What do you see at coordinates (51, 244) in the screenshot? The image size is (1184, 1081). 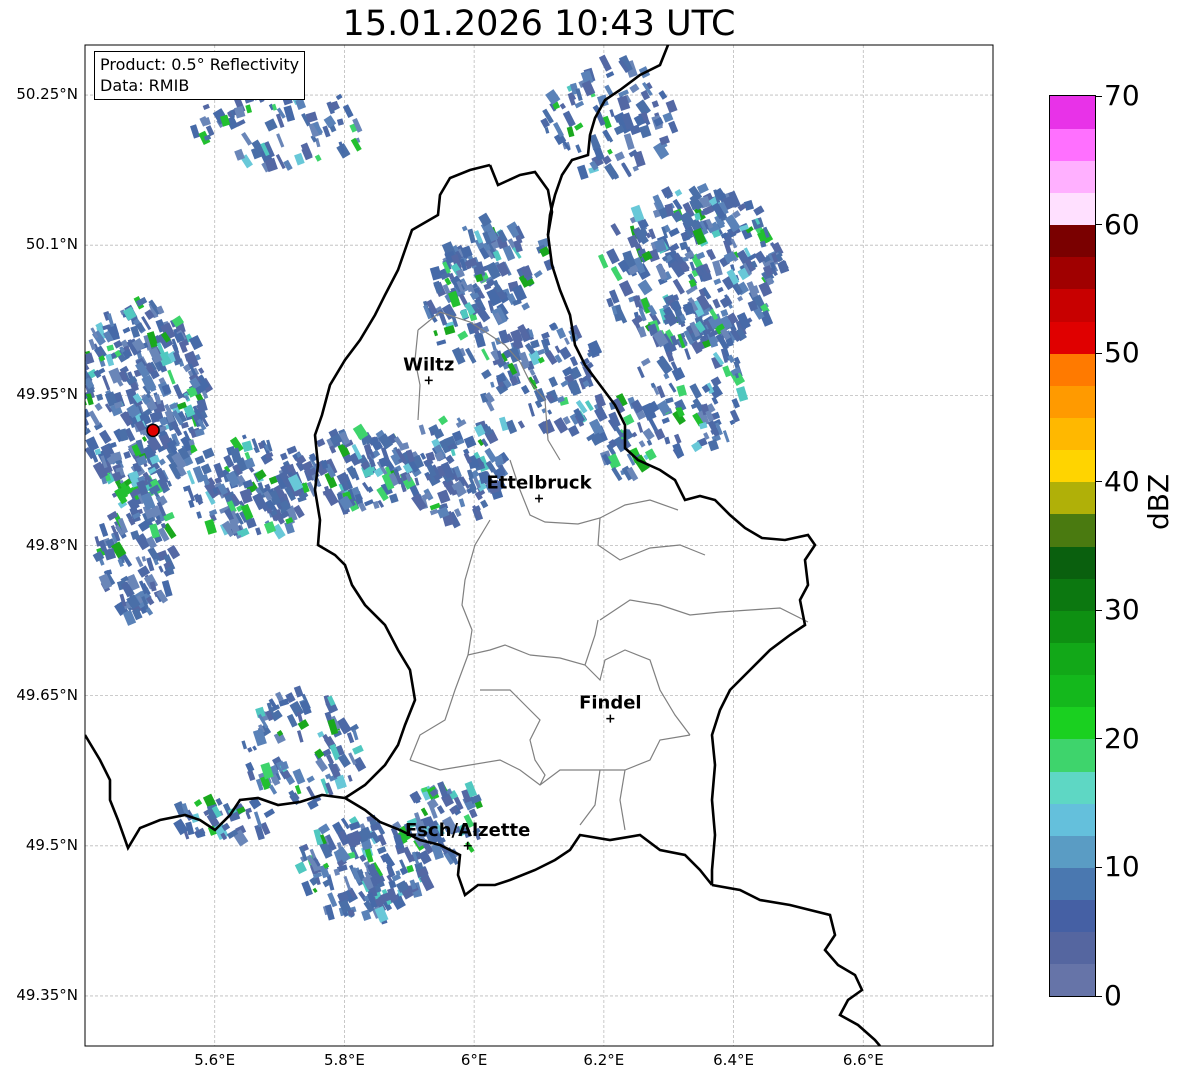 I see `lat-tick-label: 50.1°N` at bounding box center [51, 244].